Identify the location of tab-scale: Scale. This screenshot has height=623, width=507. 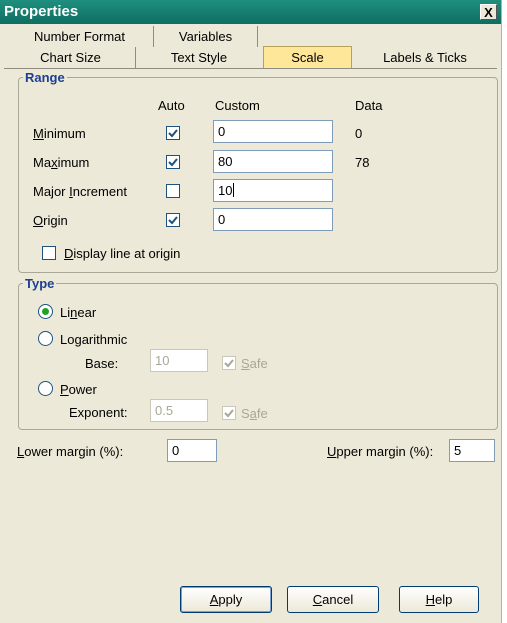
(307, 57).